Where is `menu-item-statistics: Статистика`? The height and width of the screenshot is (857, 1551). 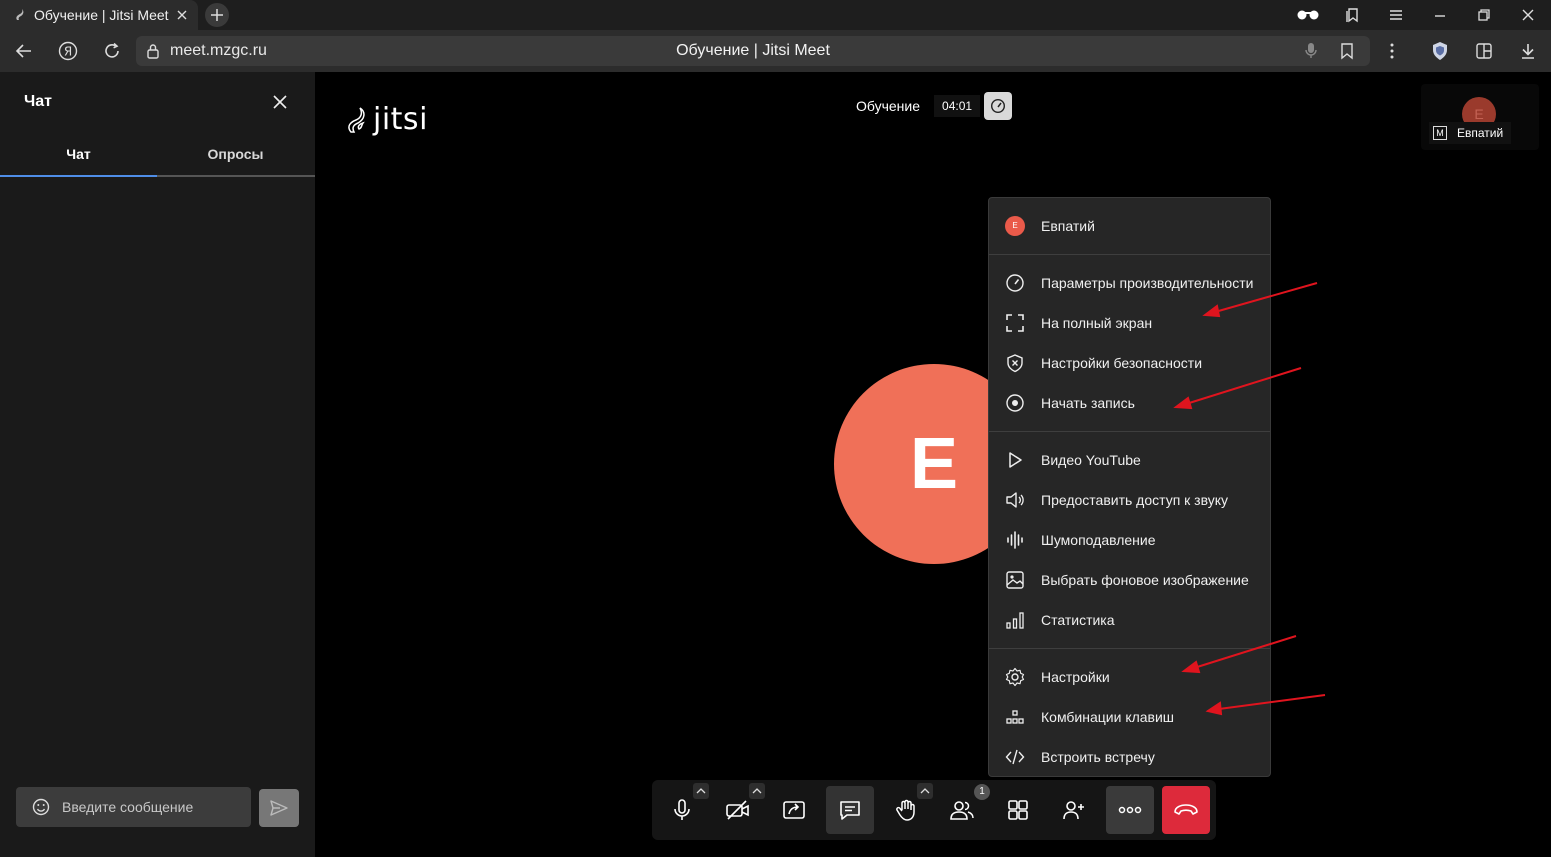 menu-item-statistics: Статистика is located at coordinates (1129, 620).